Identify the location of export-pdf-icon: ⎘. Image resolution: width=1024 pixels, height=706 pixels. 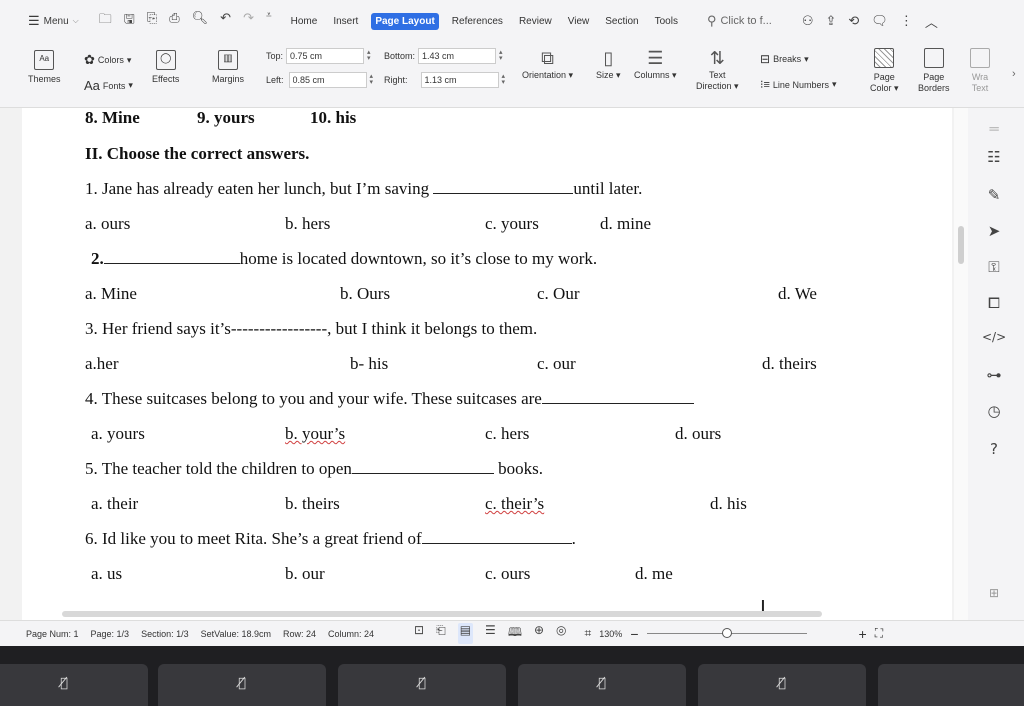
(152, 21).